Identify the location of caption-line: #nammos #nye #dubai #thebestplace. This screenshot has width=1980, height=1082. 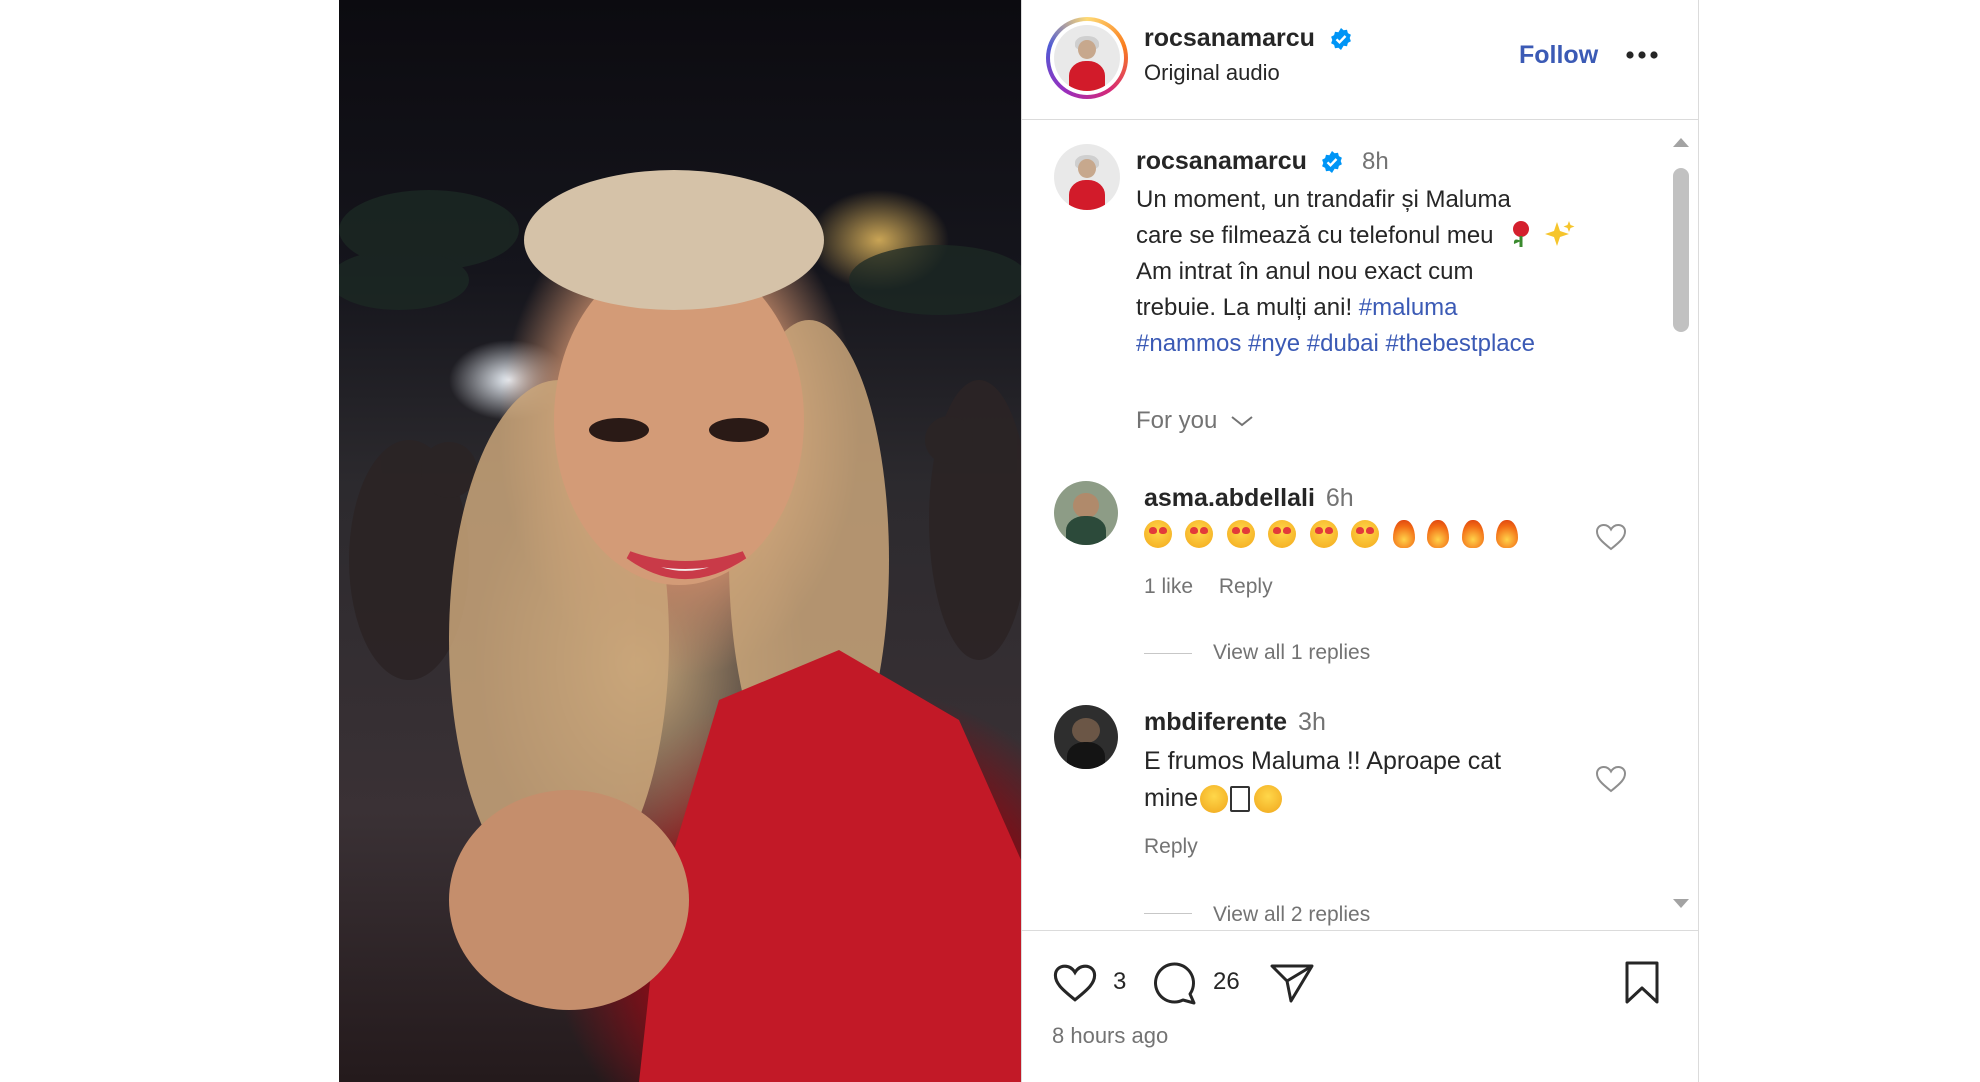
(1391, 344).